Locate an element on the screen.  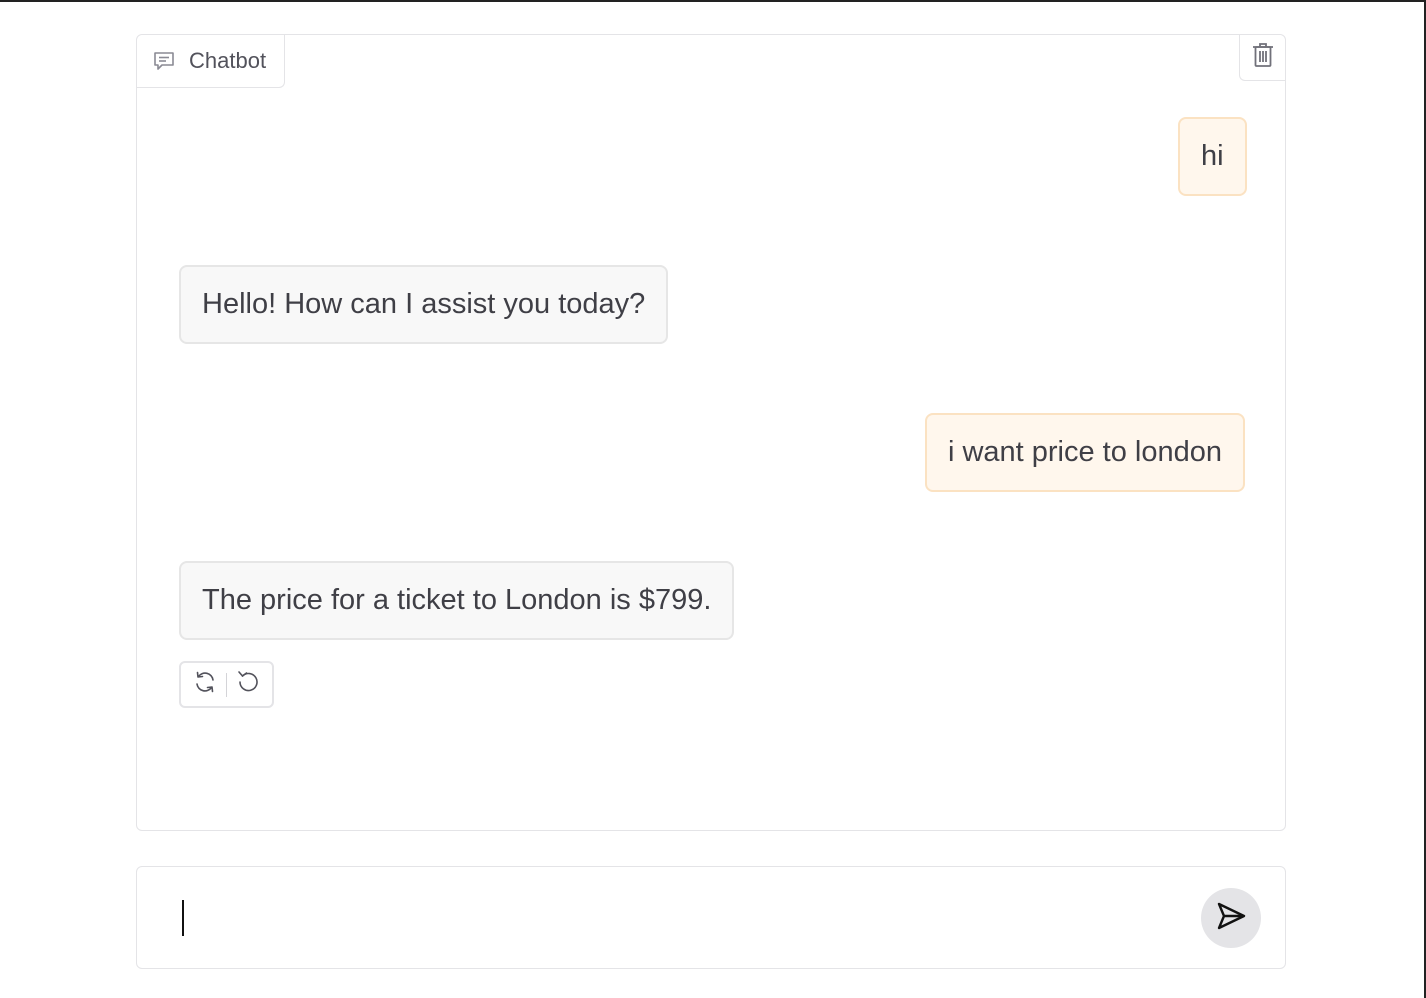
chat-bubble-icon is located at coordinates (164, 61).